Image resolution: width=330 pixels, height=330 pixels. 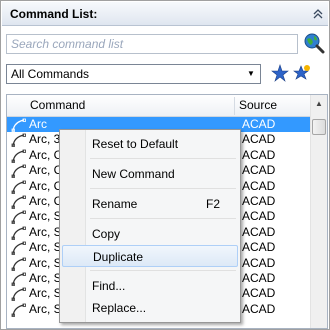 I want to click on menu-item-label: Rename, so click(x=115, y=204).